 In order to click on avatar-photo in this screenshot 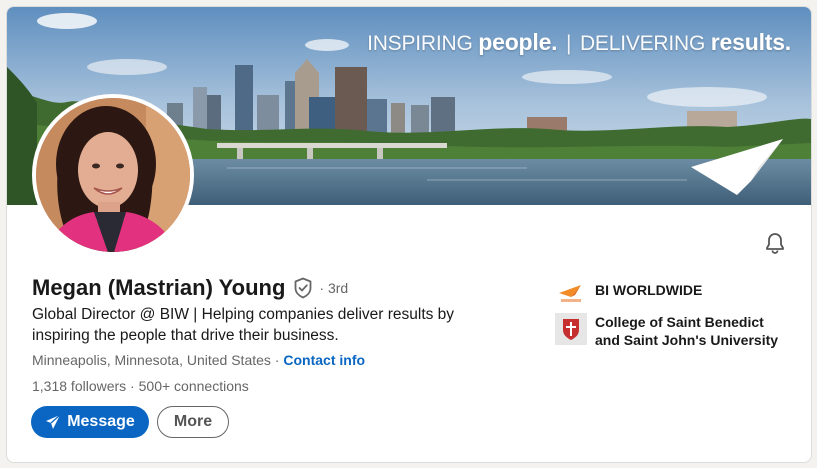, I will do `click(113, 175)`.